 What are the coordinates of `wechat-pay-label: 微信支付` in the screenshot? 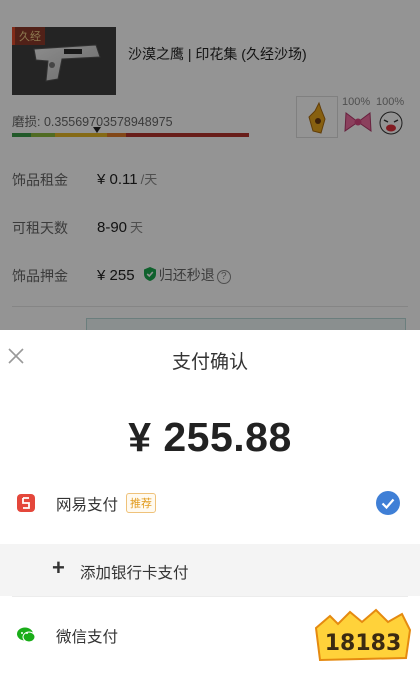 It's located at (87, 637).